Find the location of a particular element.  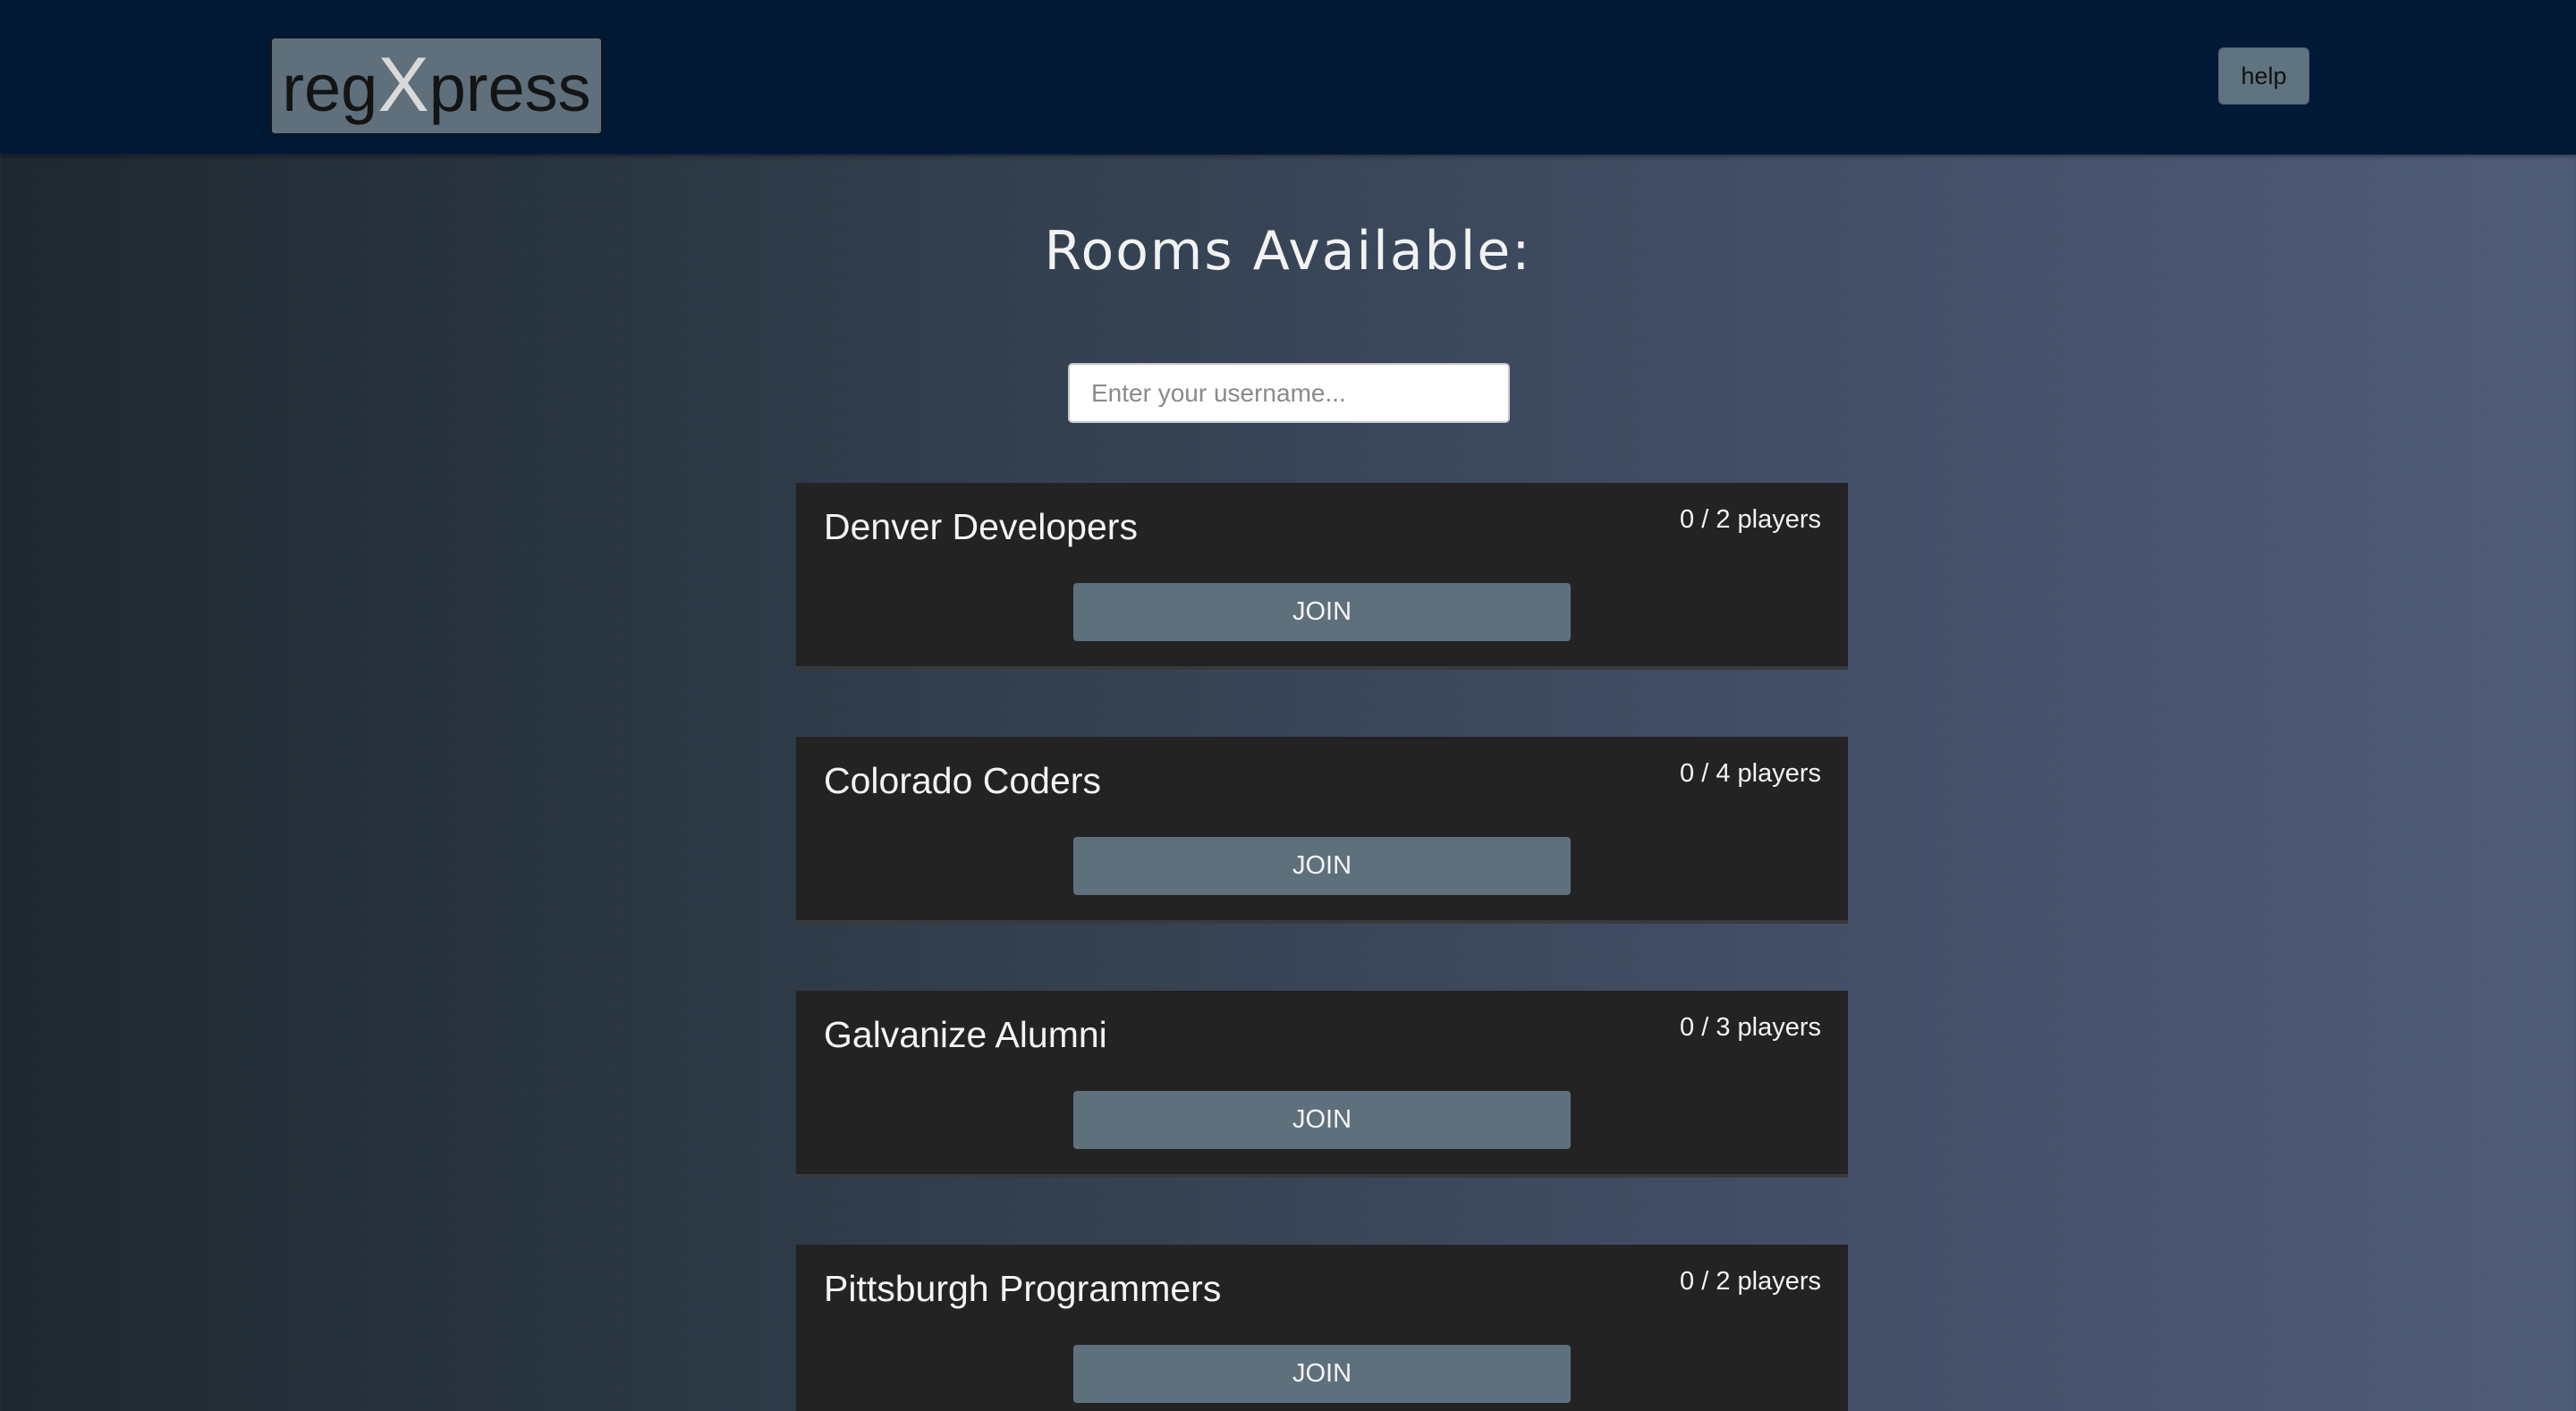

logo-text-press: press is located at coordinates (509, 88).